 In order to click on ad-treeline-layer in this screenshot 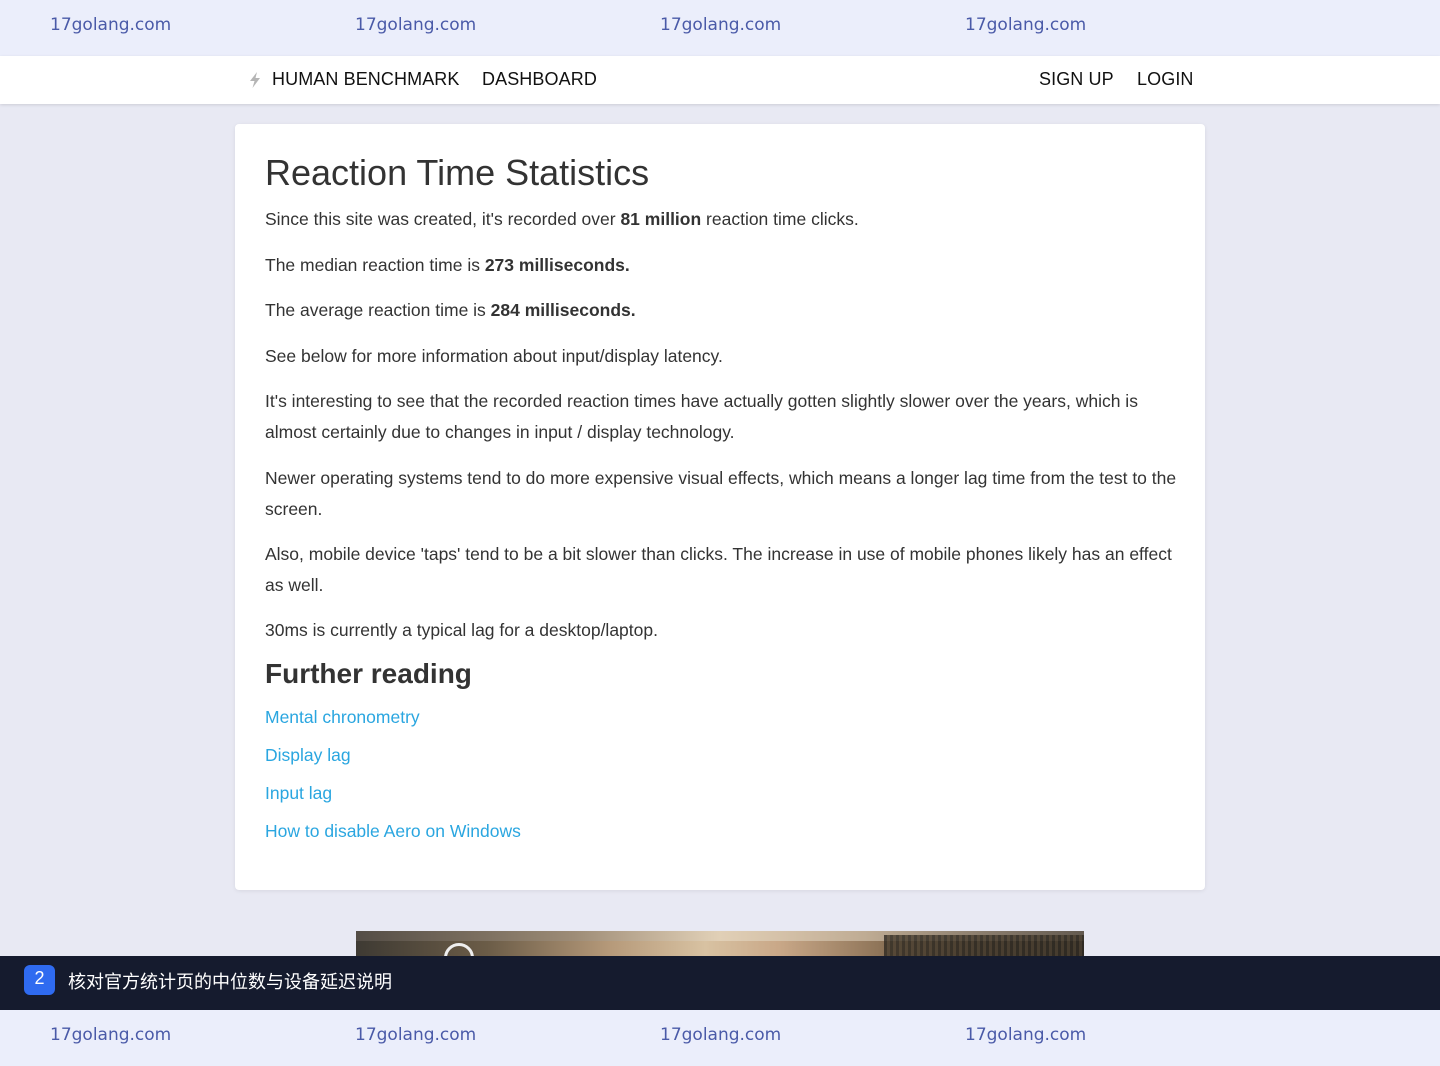, I will do `click(984, 945)`.